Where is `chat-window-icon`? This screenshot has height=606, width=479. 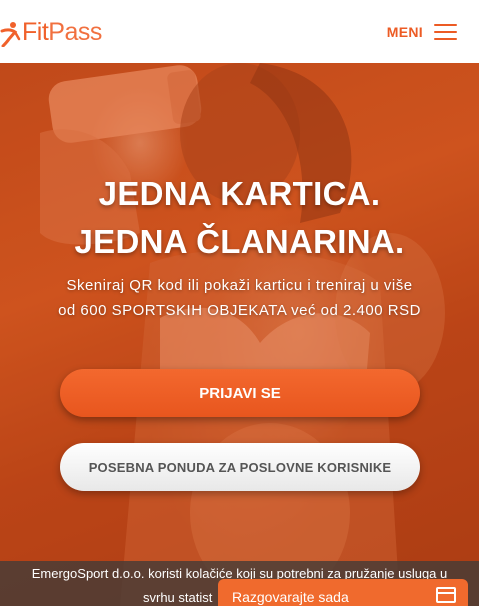
chat-window-icon is located at coordinates (446, 595).